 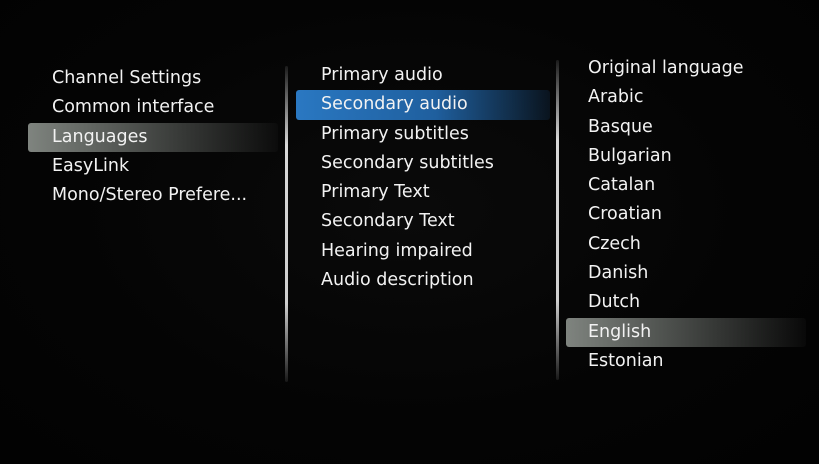 I want to click on language-option-arabic: Arabic, so click(x=686, y=97).